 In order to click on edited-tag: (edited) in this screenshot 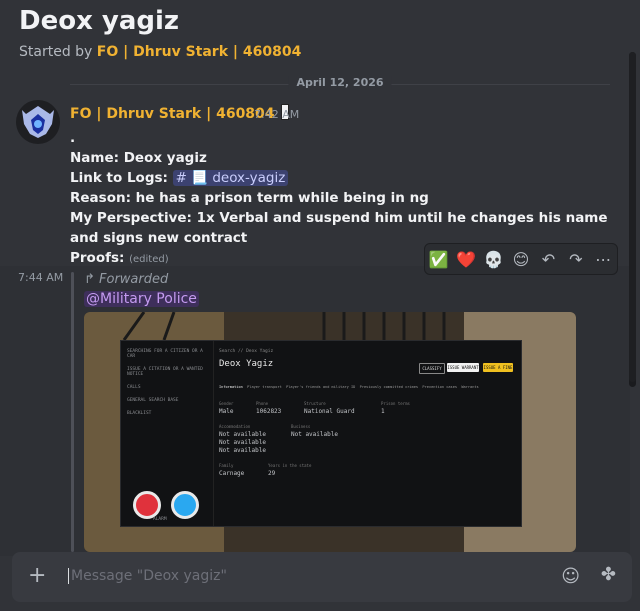, I will do `click(149, 259)`.